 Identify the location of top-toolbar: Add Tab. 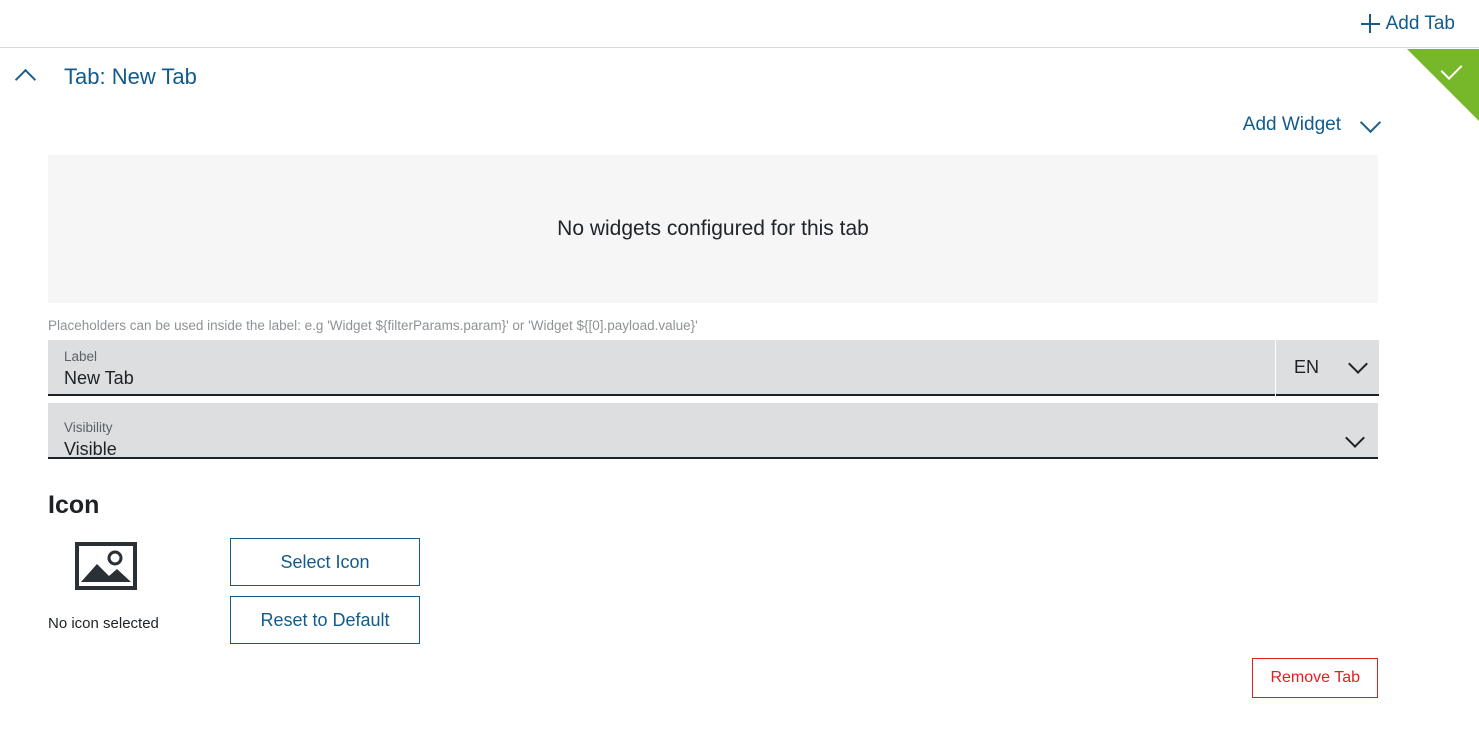
(739, 24).